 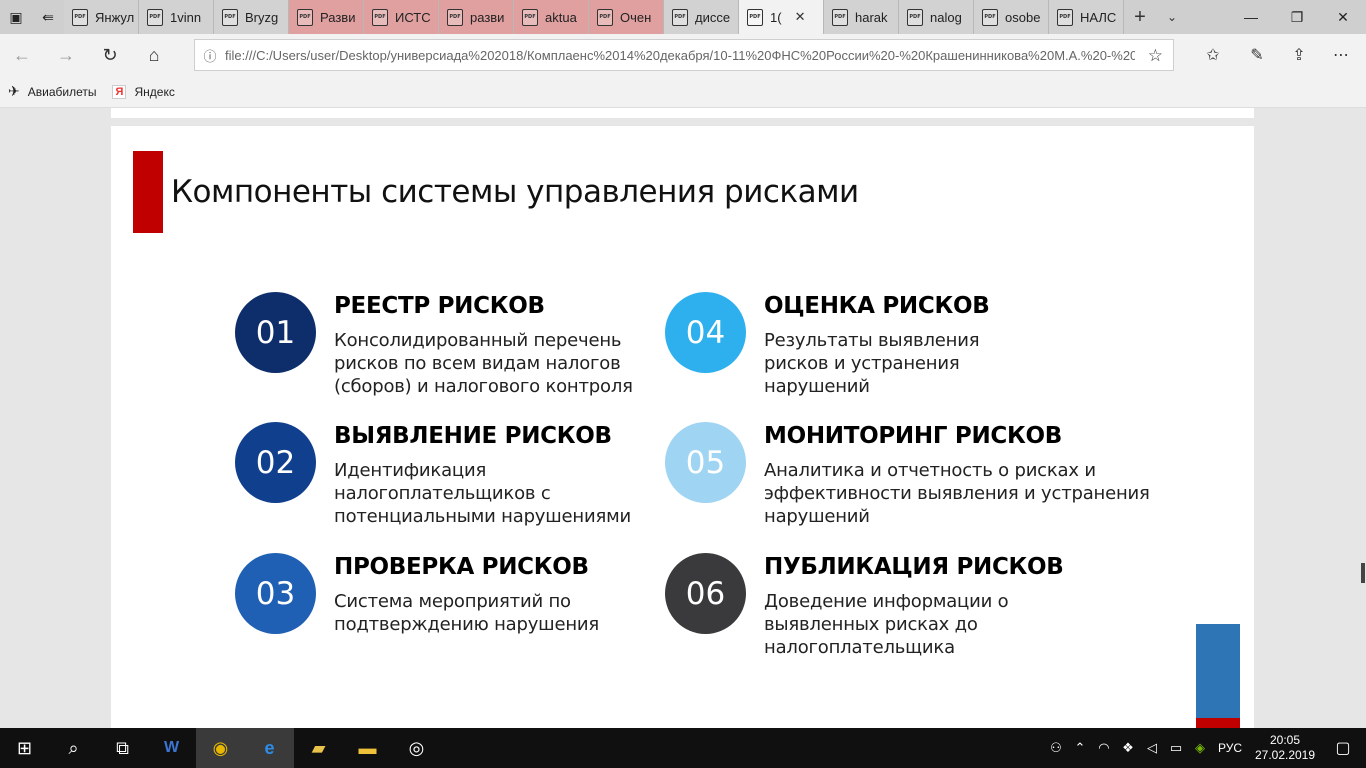 What do you see at coordinates (269, 748) in the screenshot?
I see `edge-app-icon: e` at bounding box center [269, 748].